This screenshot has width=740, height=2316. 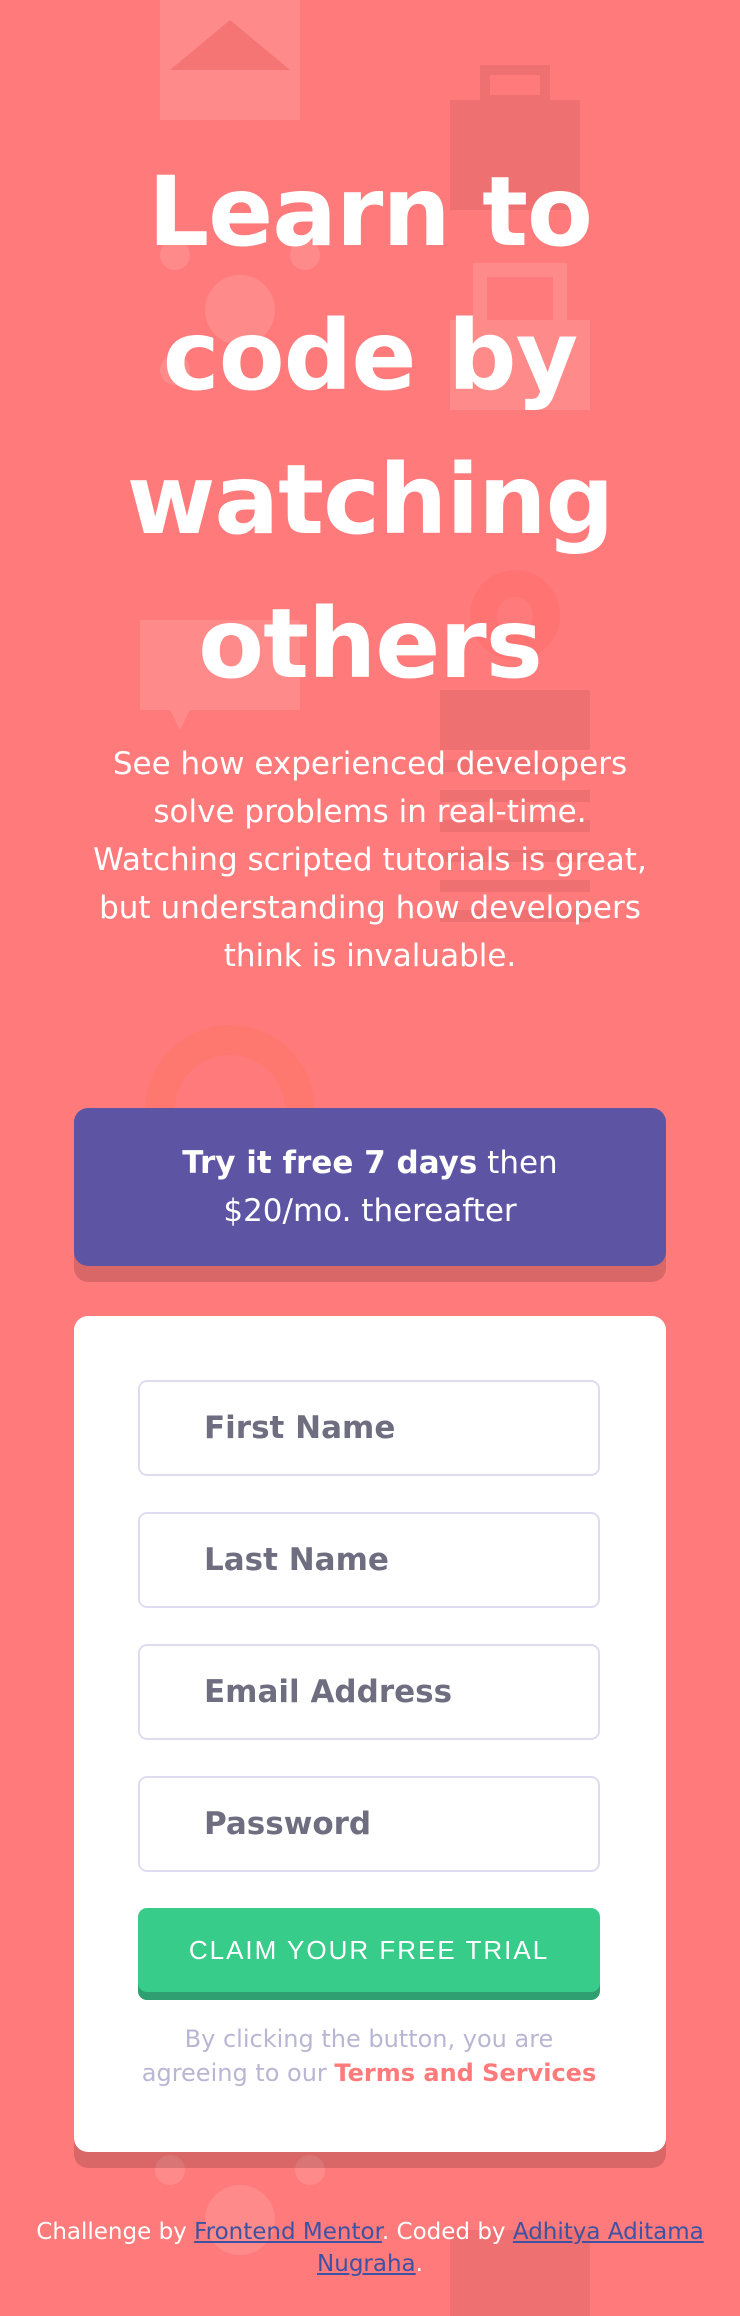 What do you see at coordinates (465, 2073) in the screenshot?
I see `terms-link: Terms and Services` at bounding box center [465, 2073].